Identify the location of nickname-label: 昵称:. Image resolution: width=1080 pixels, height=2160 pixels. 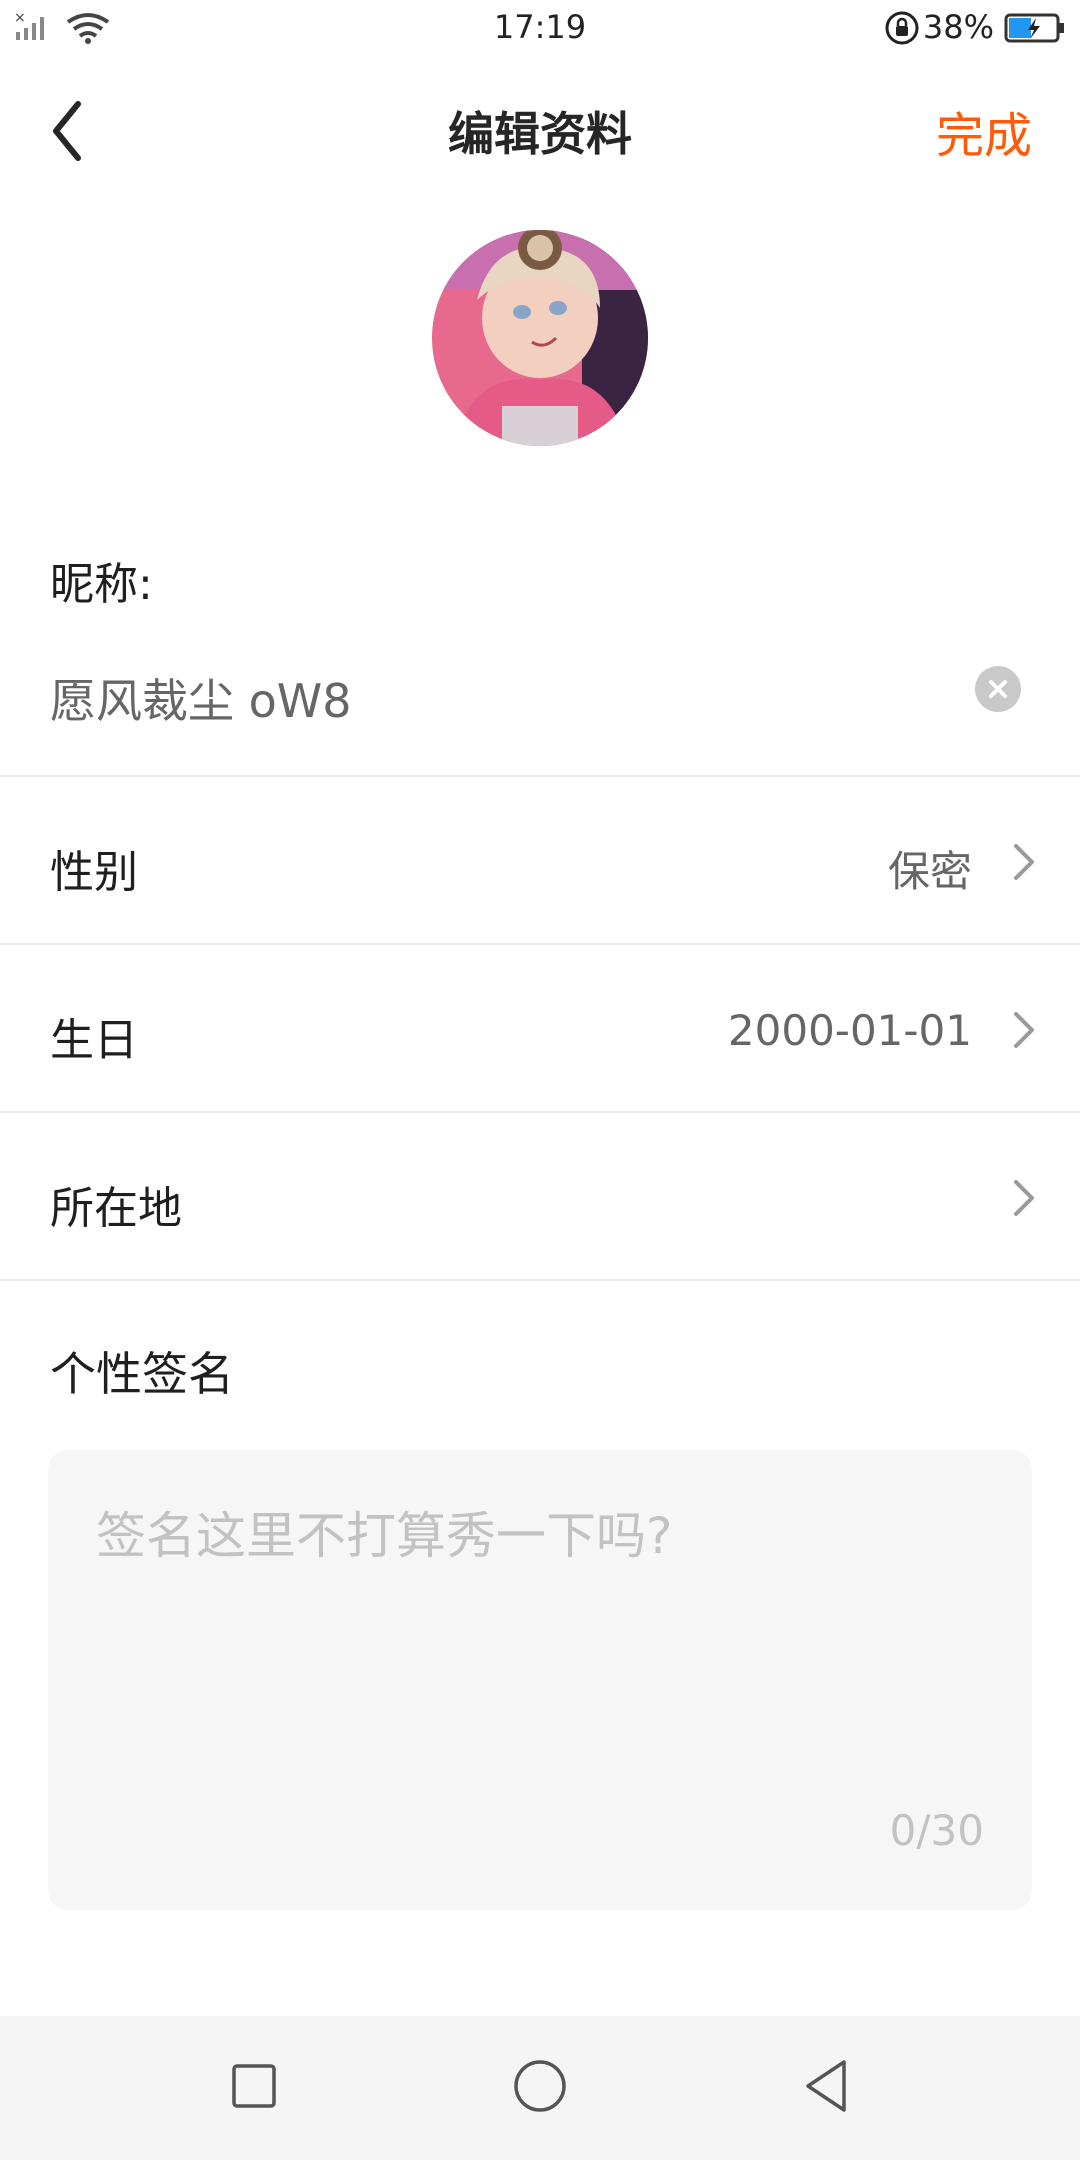
(101, 584).